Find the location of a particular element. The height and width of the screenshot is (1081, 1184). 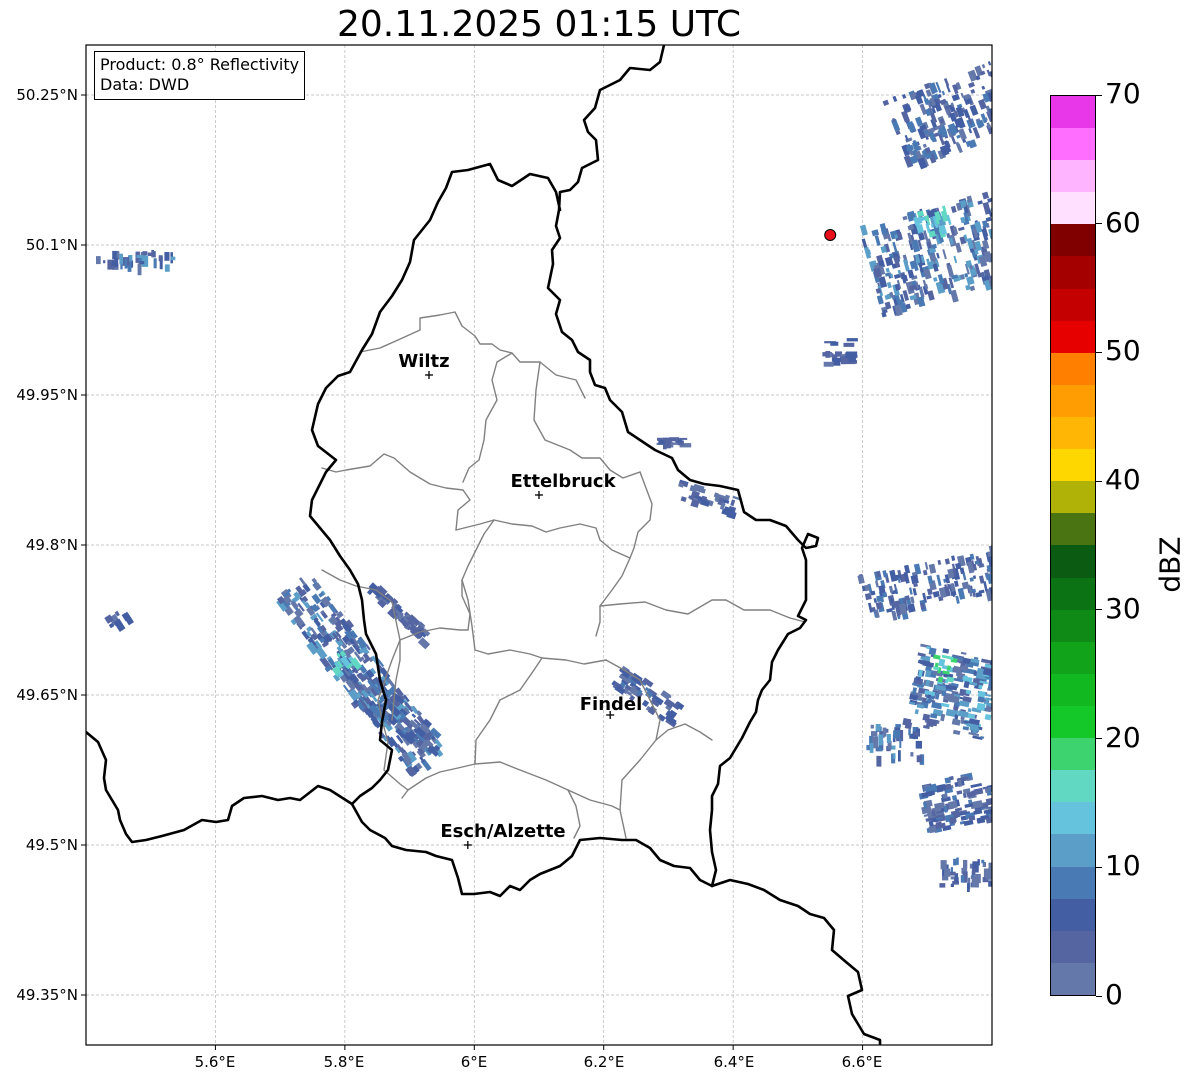

lon-label: 5.6°E is located at coordinates (215, 1062).